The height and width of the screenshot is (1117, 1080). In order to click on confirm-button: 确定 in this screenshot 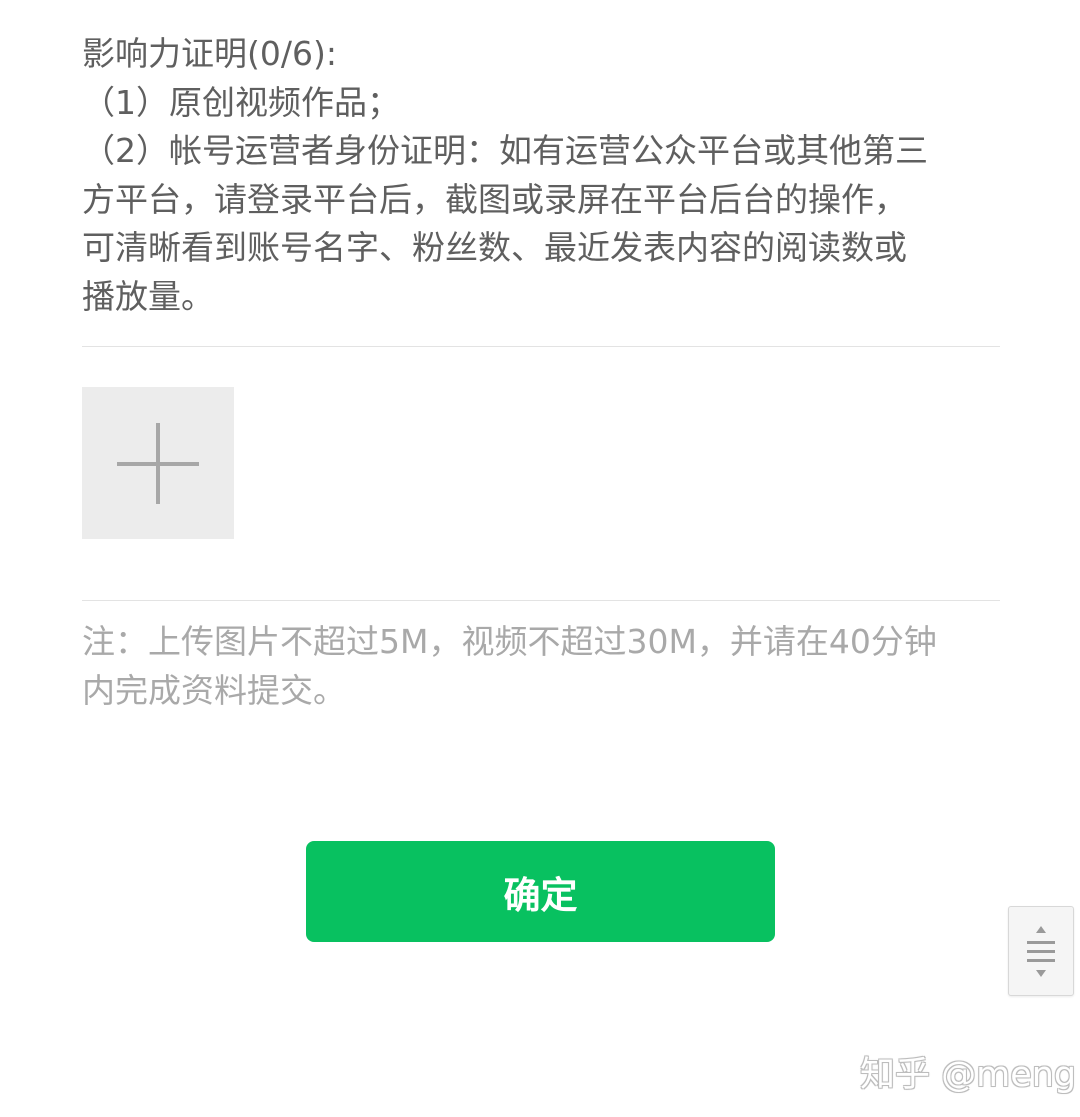, I will do `click(540, 891)`.